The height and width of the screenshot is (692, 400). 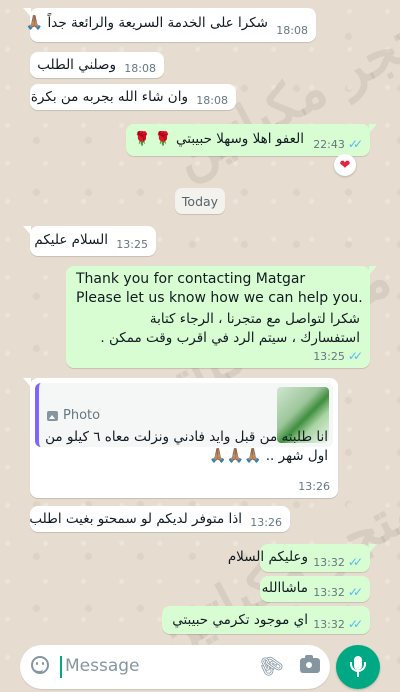 What do you see at coordinates (71, 240) in the screenshot?
I see `message-text: السلام عليكم` at bounding box center [71, 240].